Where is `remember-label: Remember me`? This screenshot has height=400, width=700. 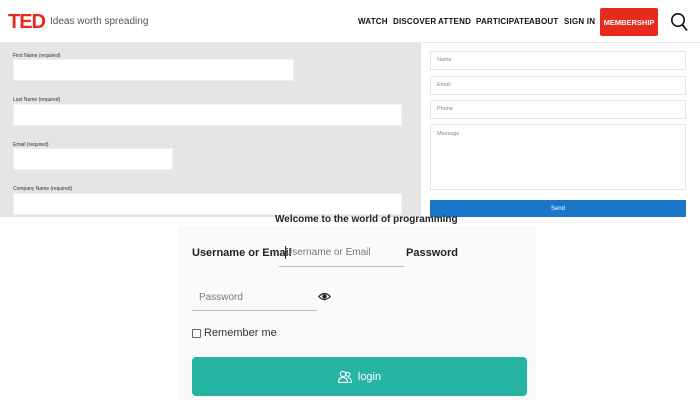 remember-label: Remember me is located at coordinates (240, 333).